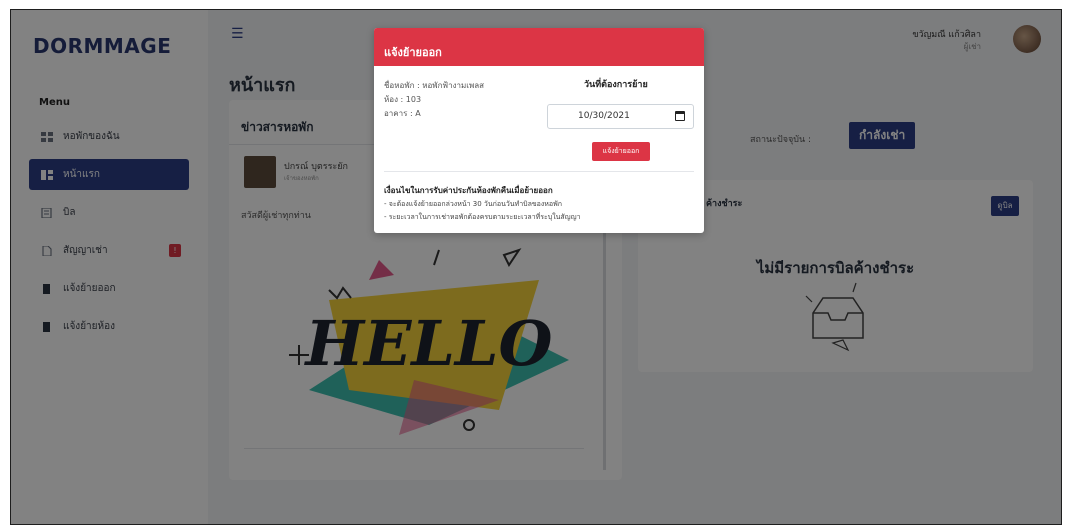 This screenshot has height=528, width=1071. I want to click on submit-move-out-button: แจ้งย้ายออก, so click(621, 151).